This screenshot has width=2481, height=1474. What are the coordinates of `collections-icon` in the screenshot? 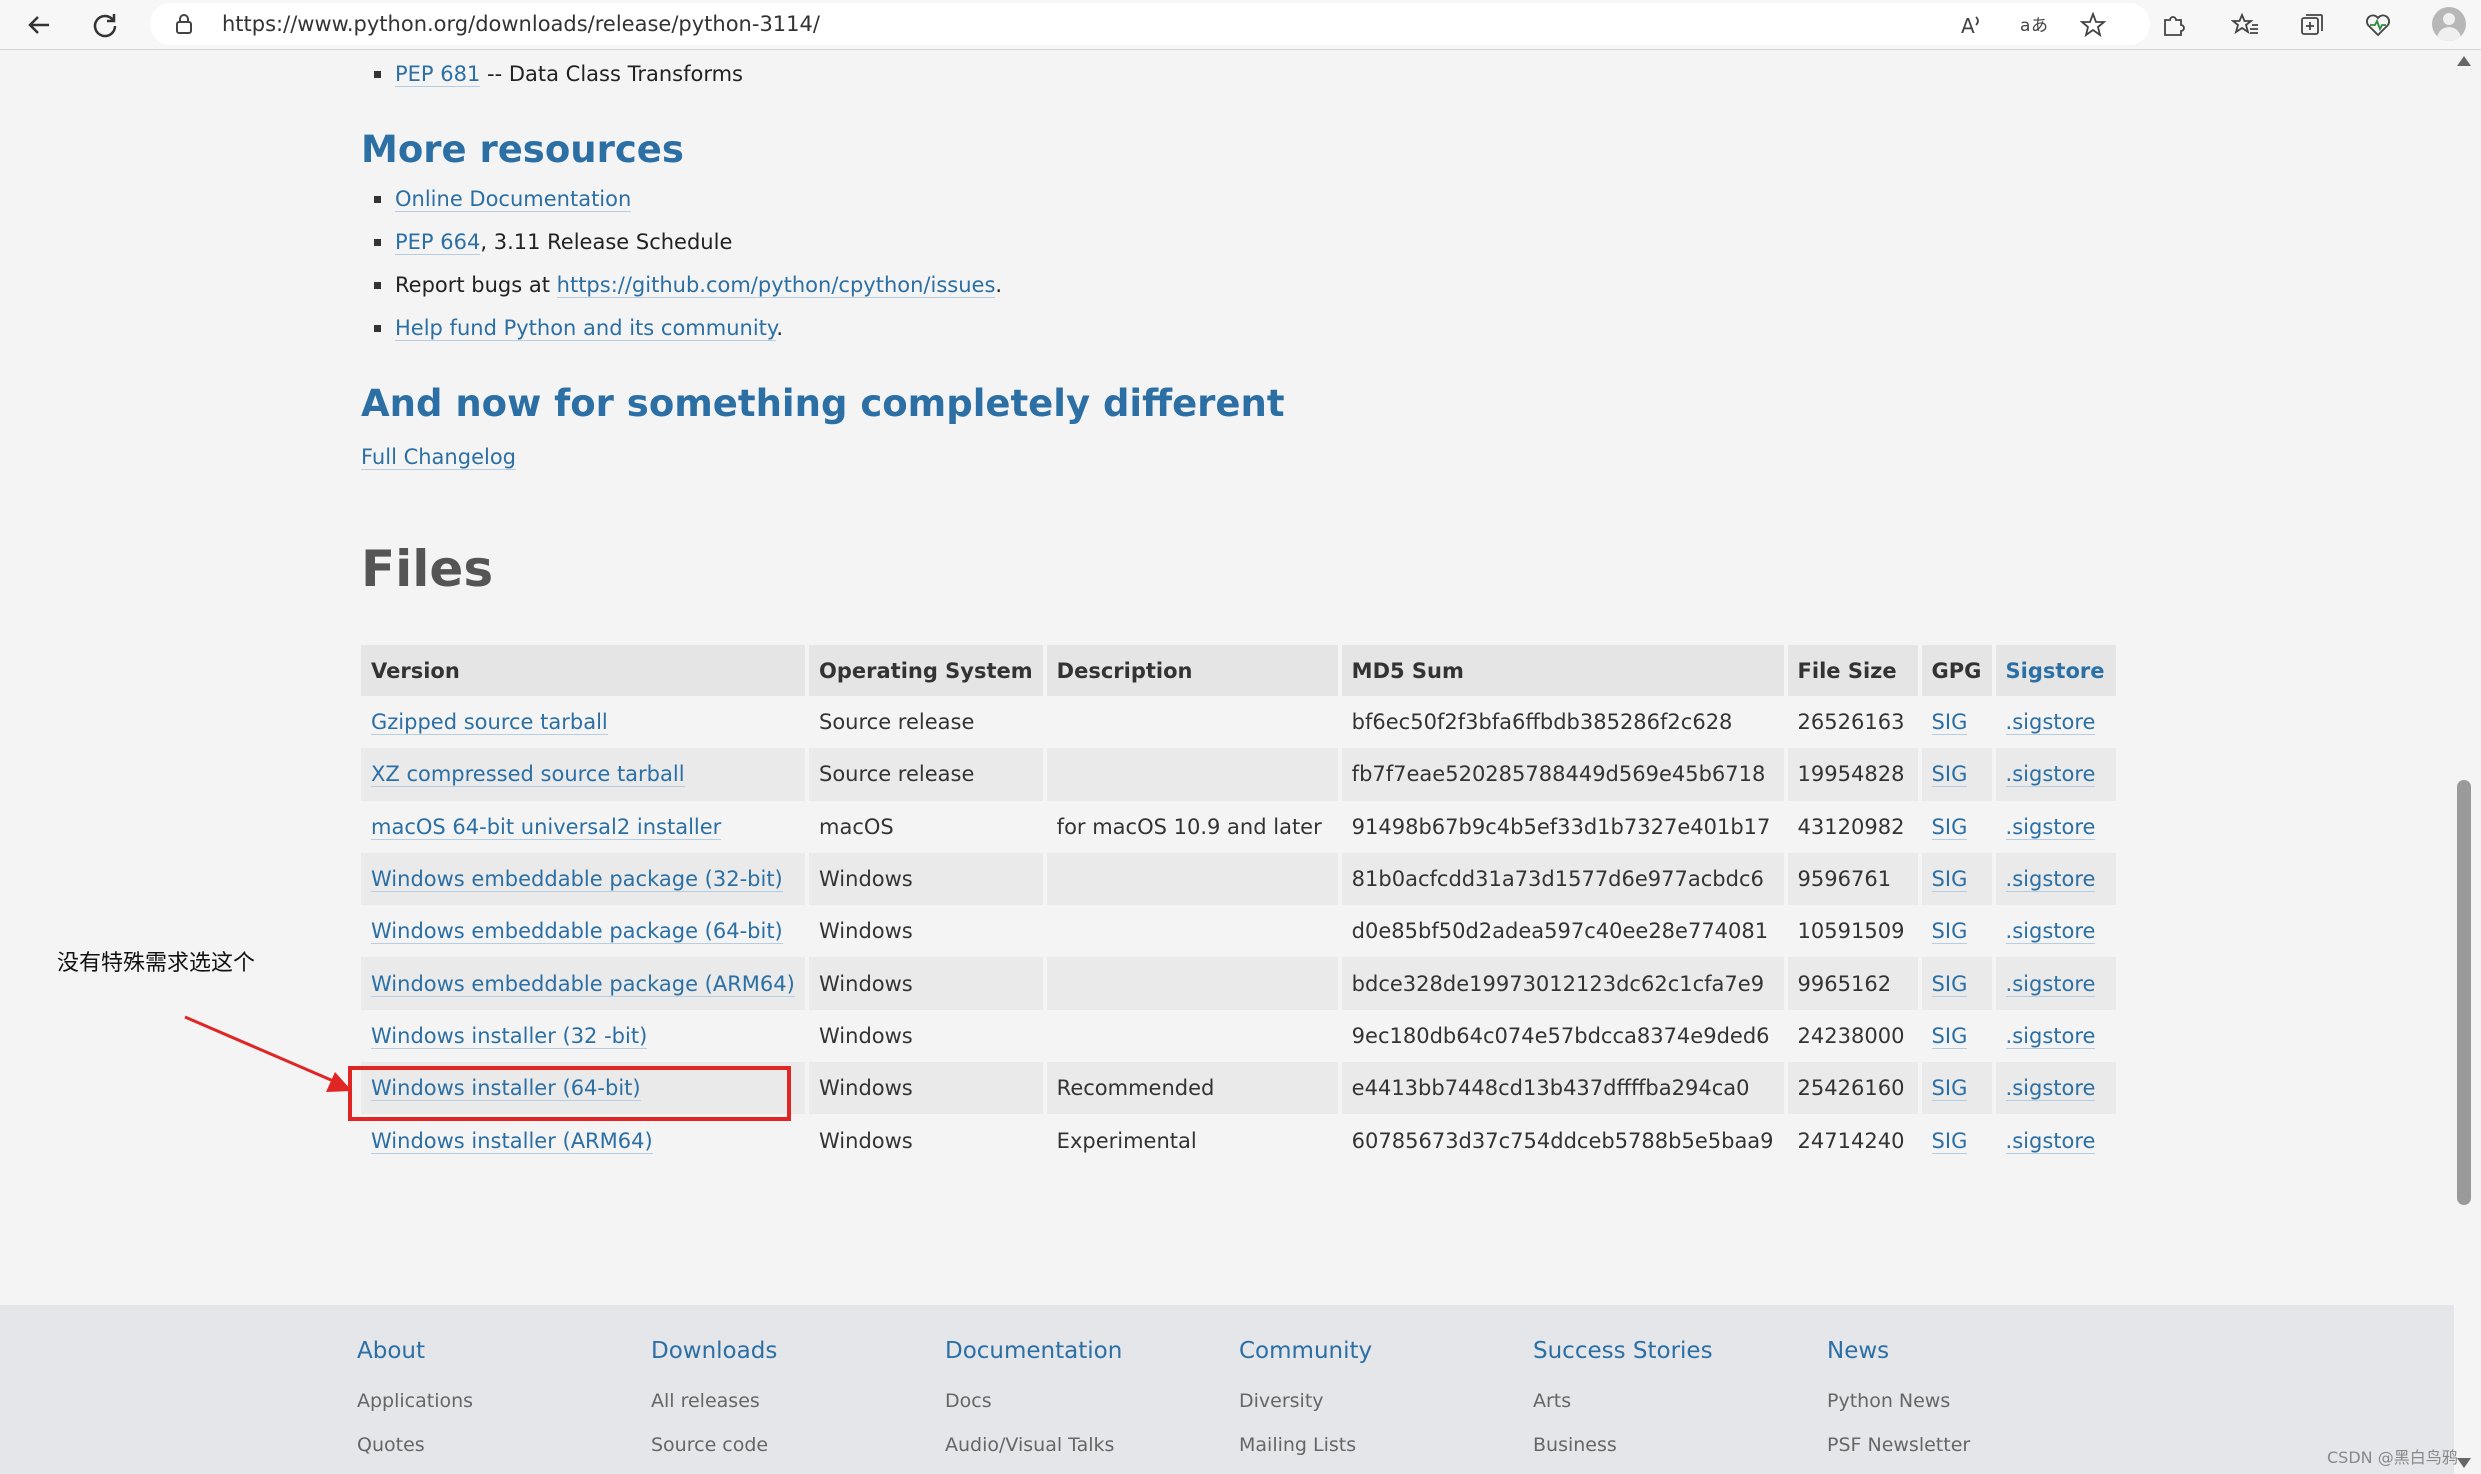 It's located at (2312, 25).